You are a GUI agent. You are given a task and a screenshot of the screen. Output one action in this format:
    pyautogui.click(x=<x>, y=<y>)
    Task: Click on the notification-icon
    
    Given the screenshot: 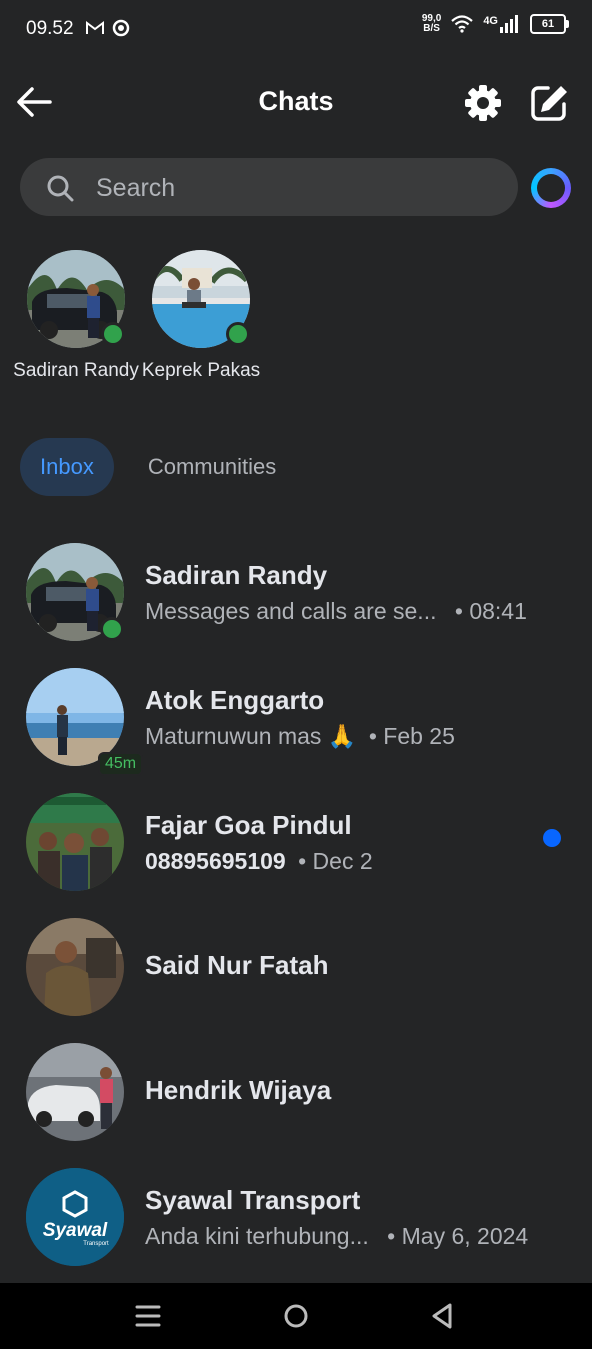 What is the action you would take?
    pyautogui.click(x=121, y=28)
    